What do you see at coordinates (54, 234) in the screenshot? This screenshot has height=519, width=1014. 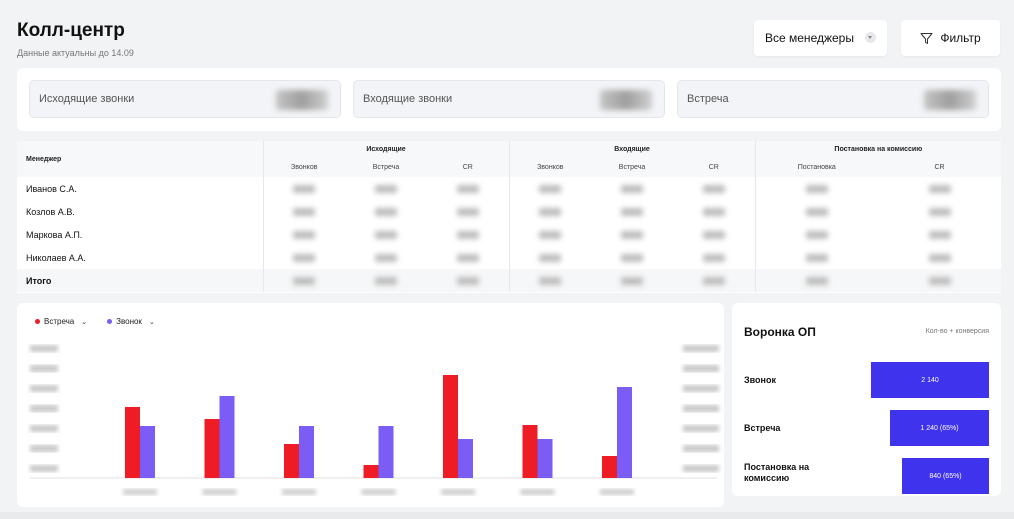 I see `manager-name: Маркова А.П.` at bounding box center [54, 234].